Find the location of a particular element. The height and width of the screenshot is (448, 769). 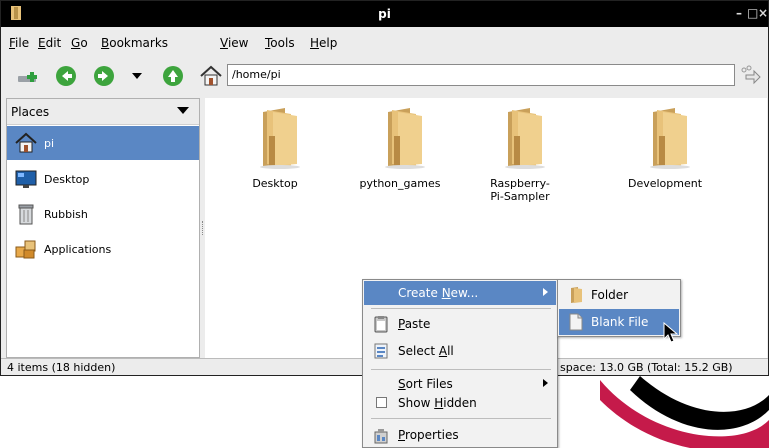

pane-splitter is located at coordinates (203, 228).